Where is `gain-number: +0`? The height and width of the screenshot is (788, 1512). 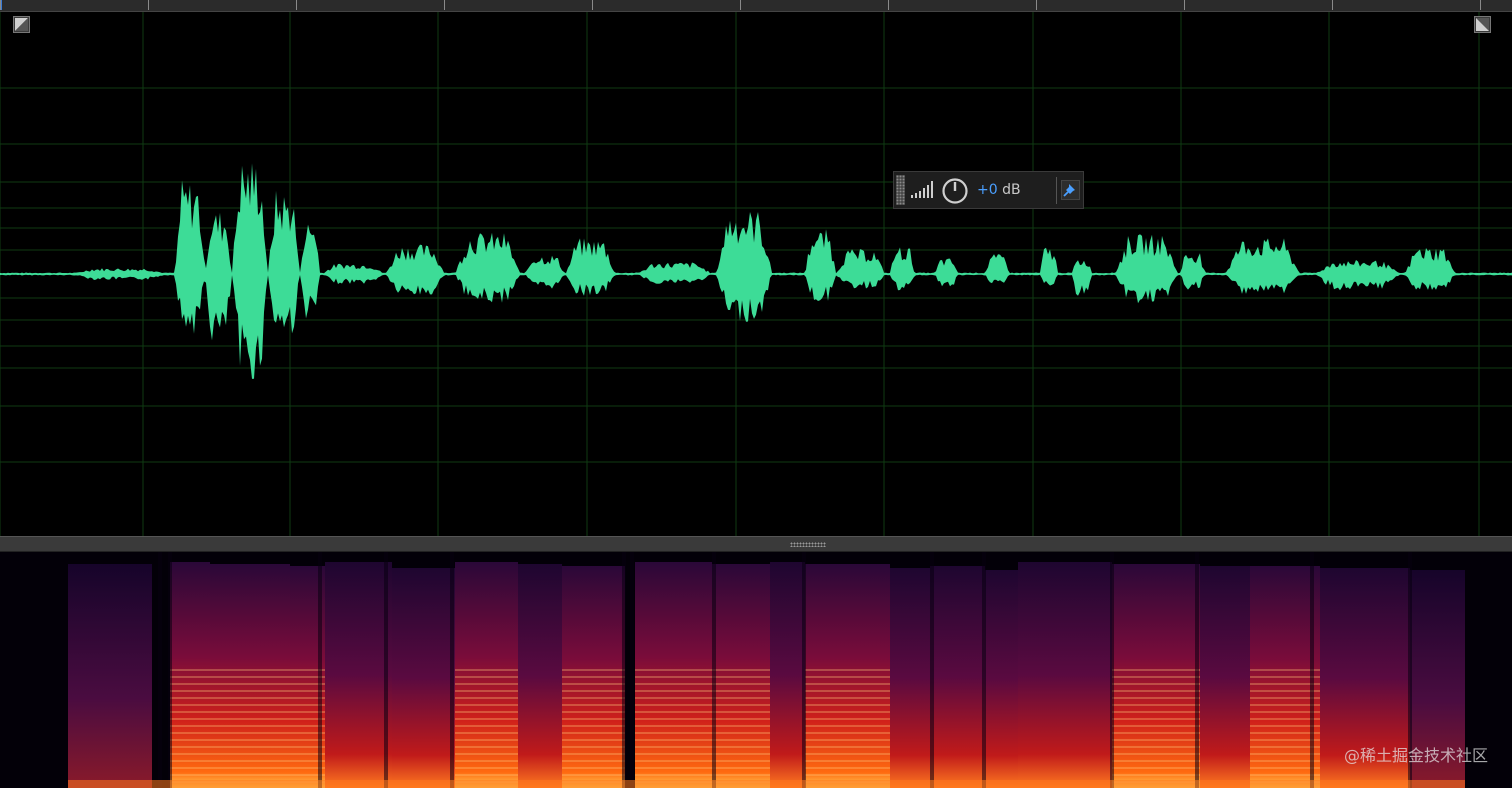
gain-number: +0 is located at coordinates (987, 190).